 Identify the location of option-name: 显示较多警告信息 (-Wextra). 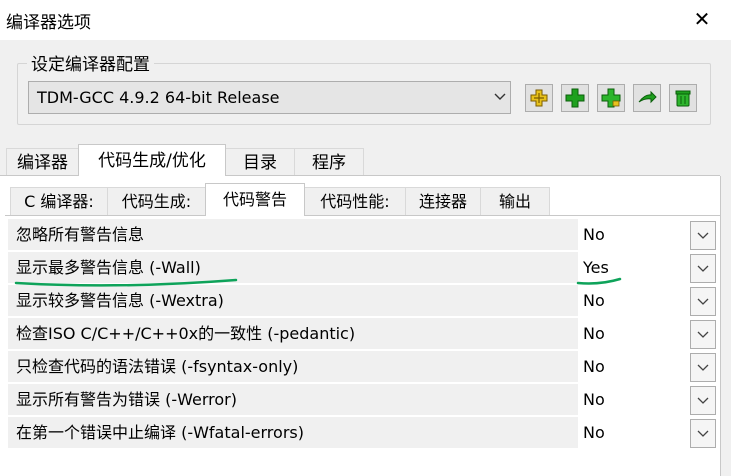
(293, 301).